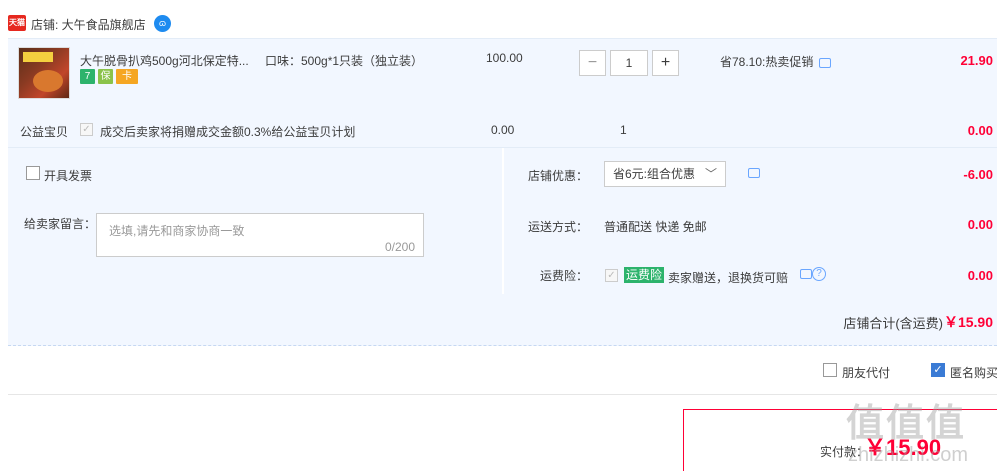  Describe the element at coordinates (17, 23) in the screenshot. I see `tmall-badge: 天猫` at that location.